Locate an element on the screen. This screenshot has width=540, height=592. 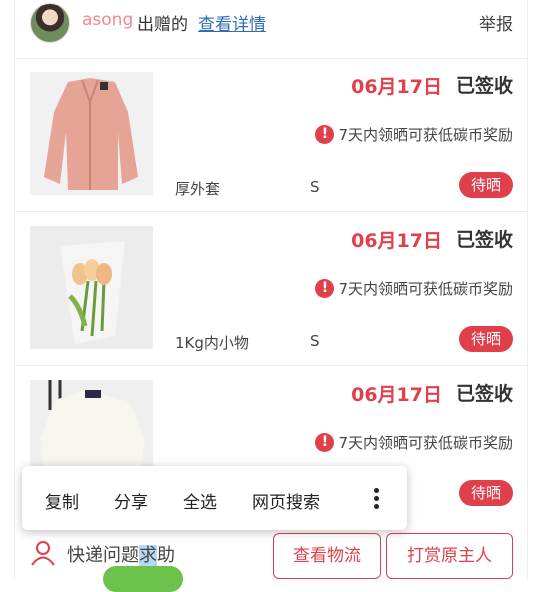
help-link: 快递问题求助 is located at coordinates (121, 554).